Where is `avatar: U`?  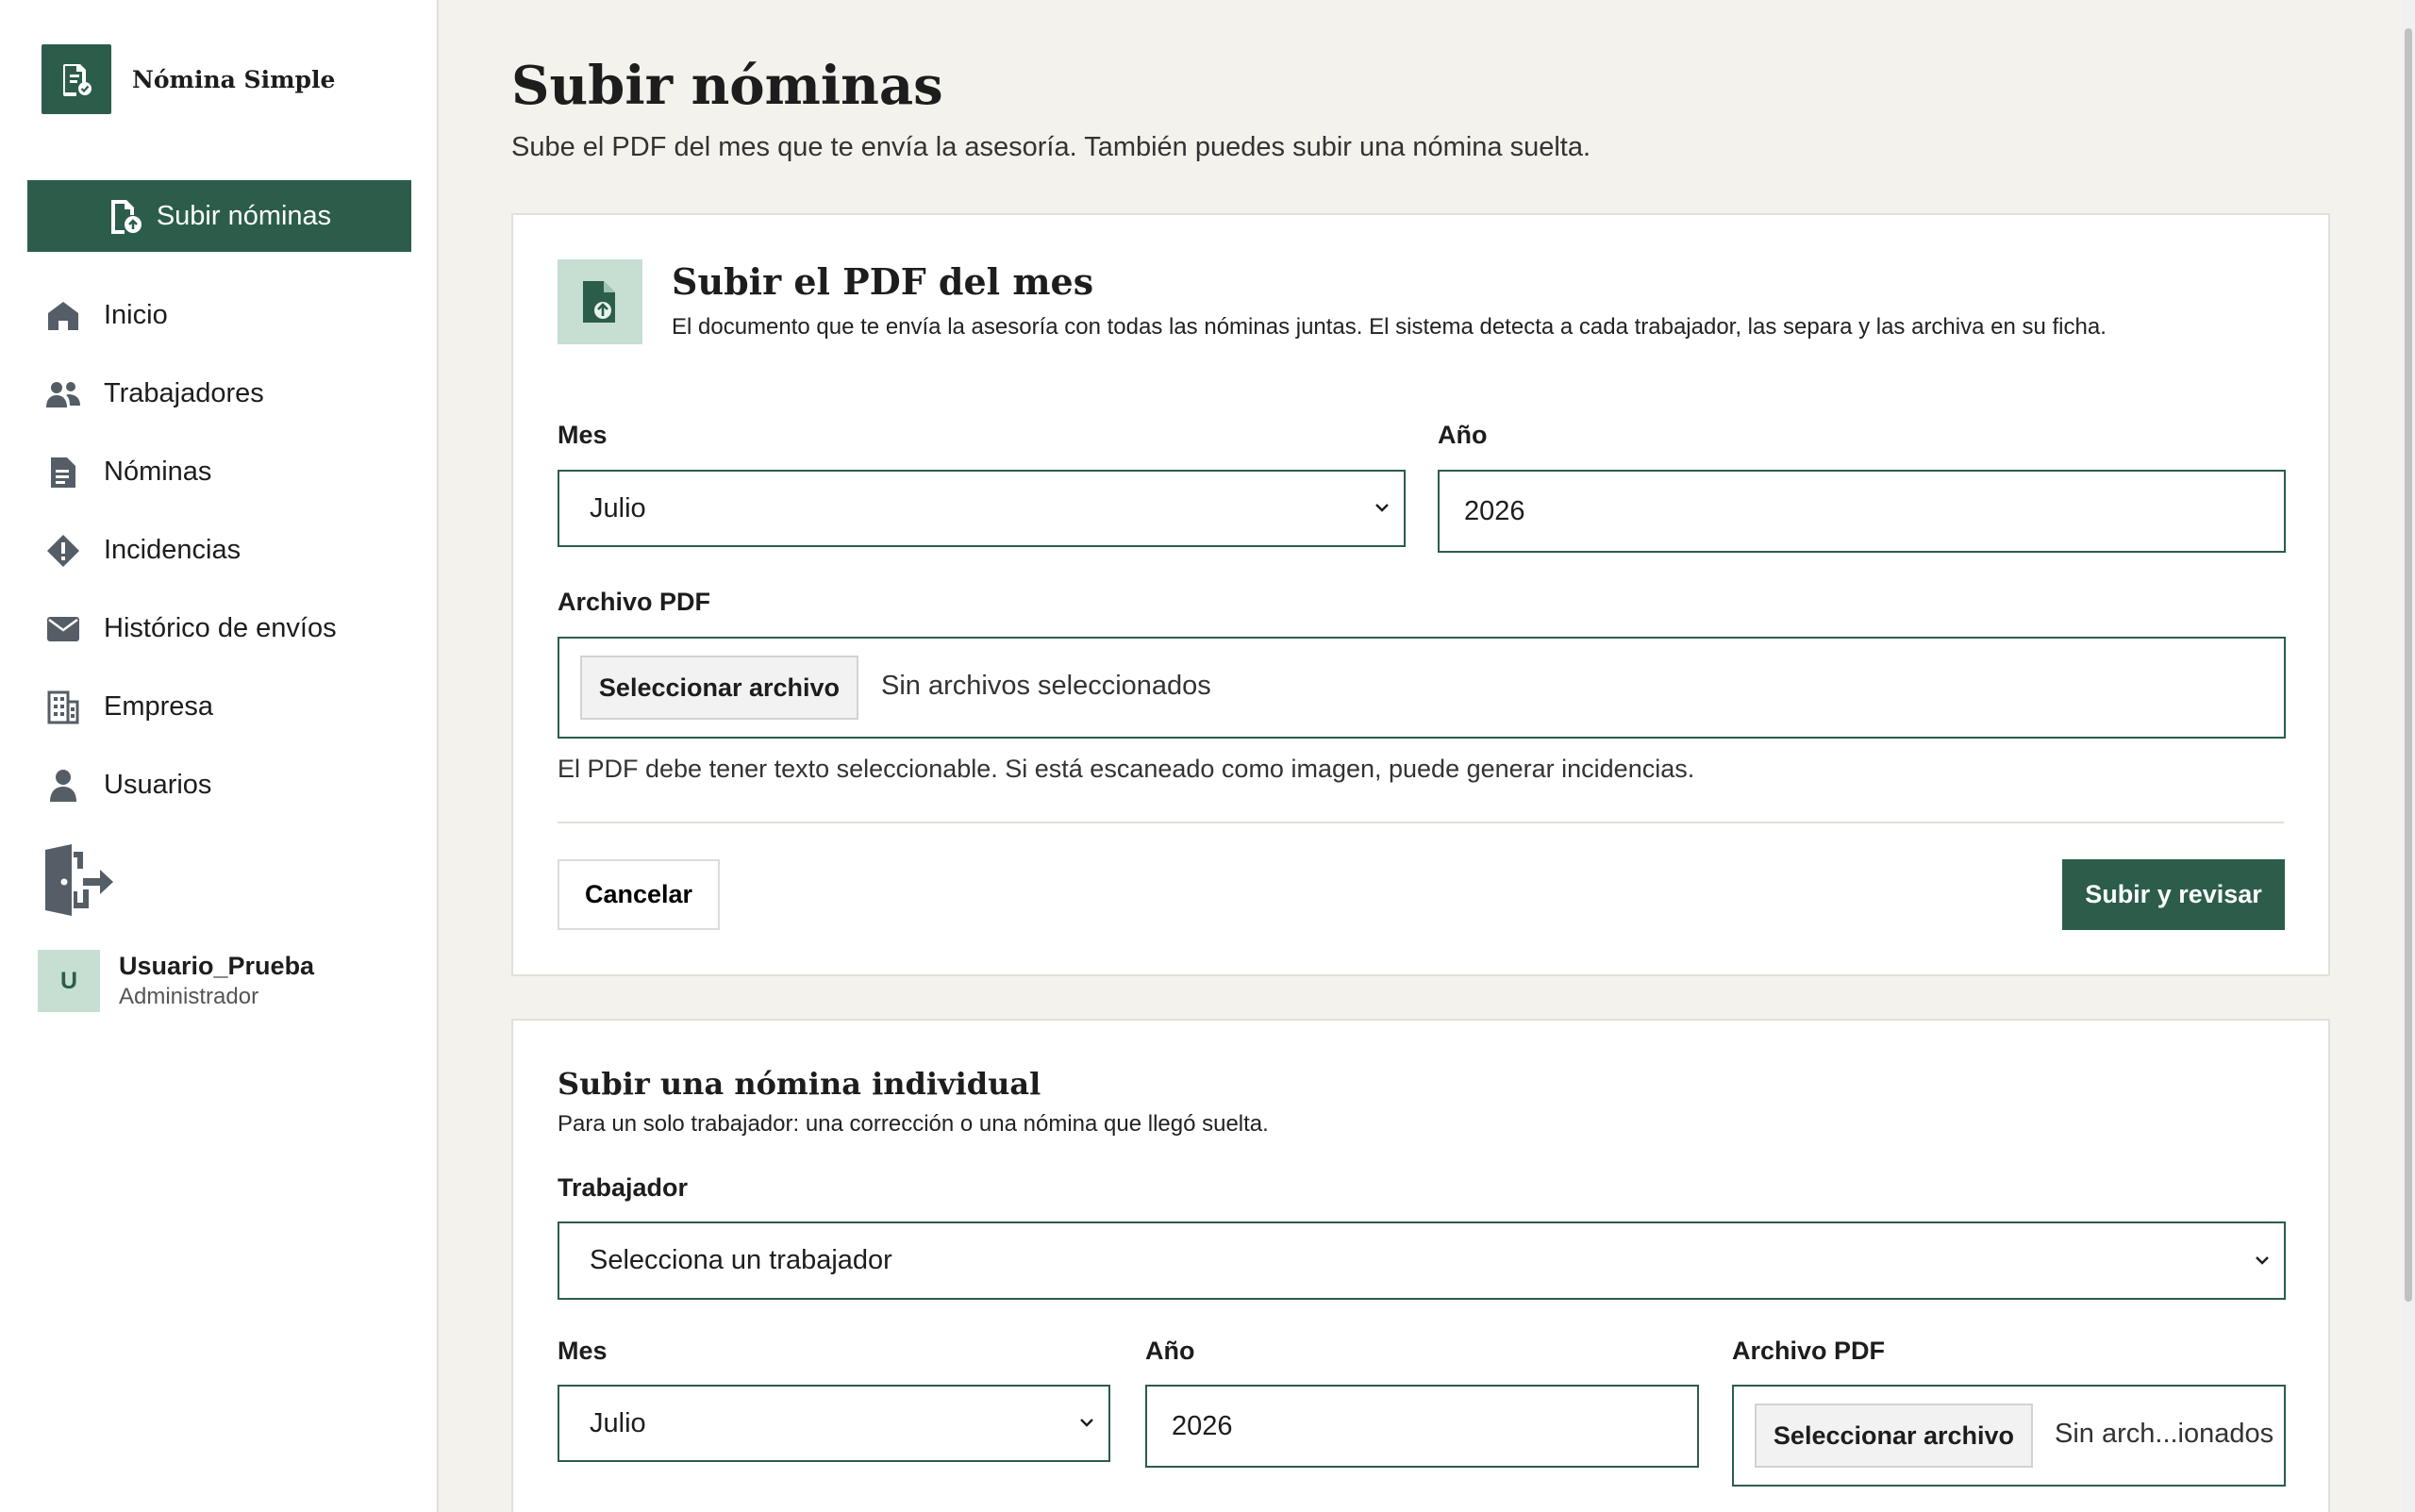 avatar: U is located at coordinates (69, 981).